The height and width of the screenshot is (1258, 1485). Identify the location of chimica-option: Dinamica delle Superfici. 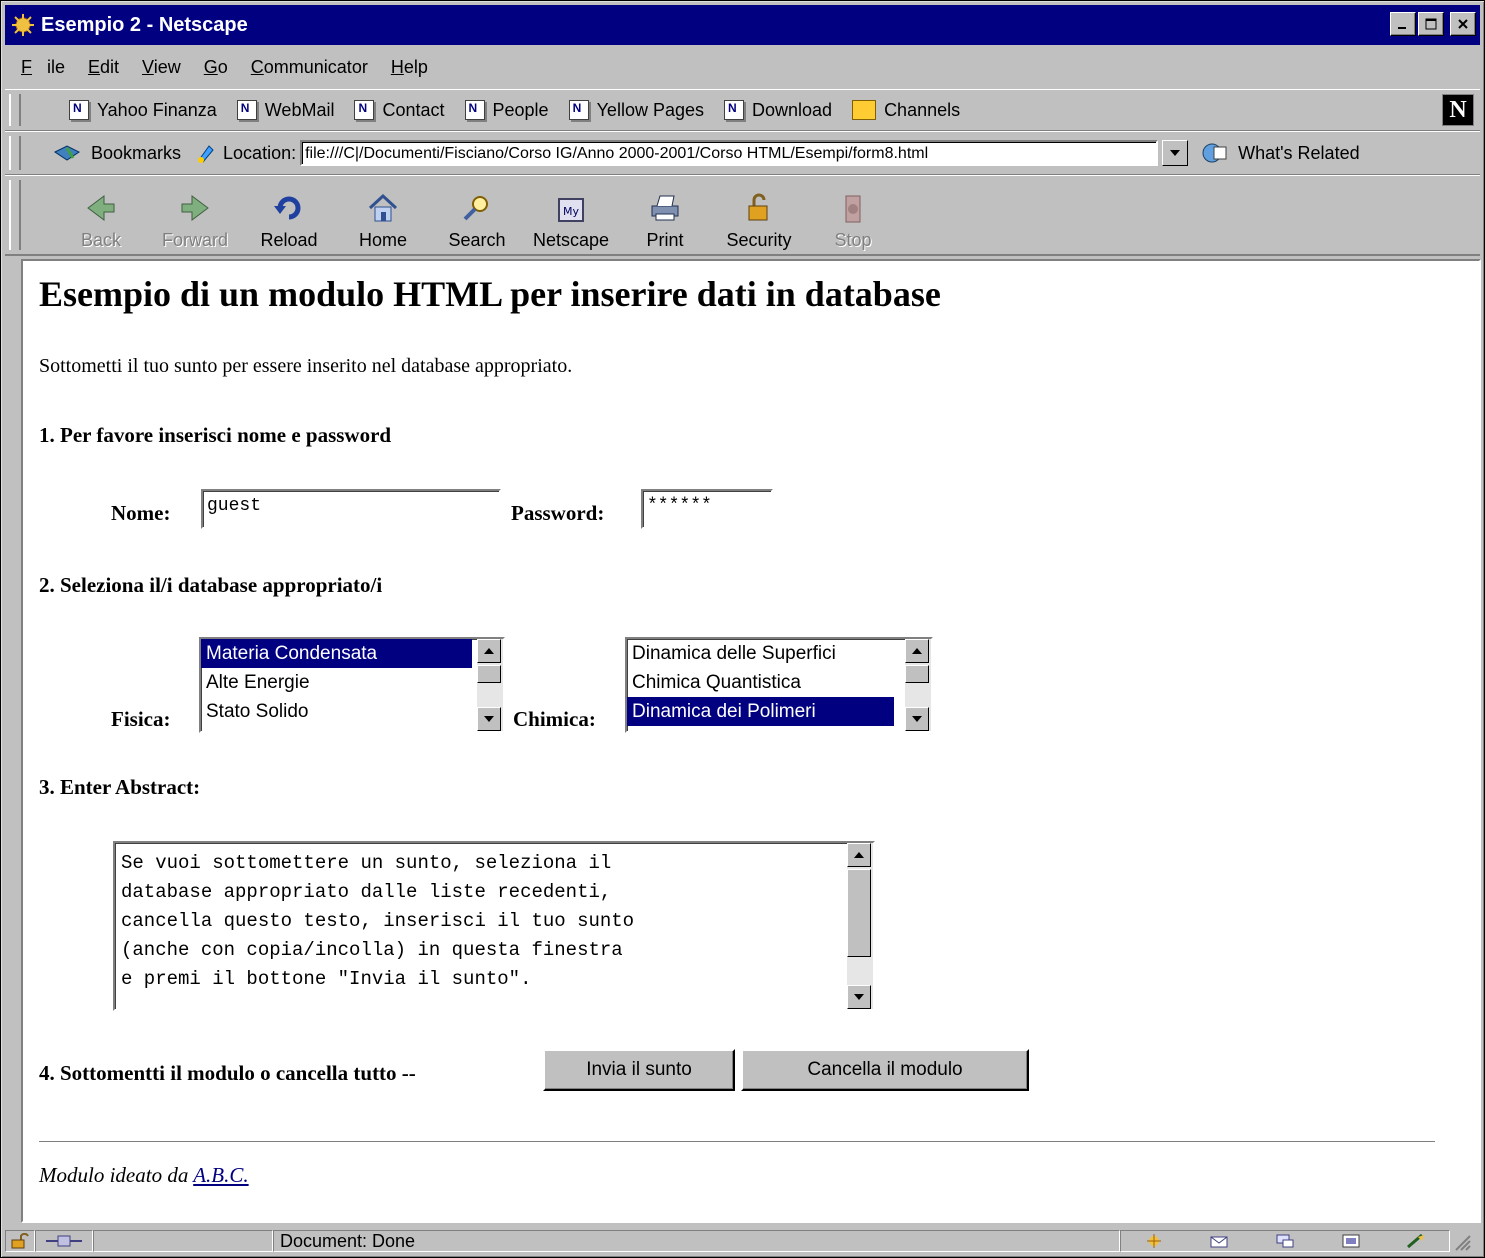
(779, 653).